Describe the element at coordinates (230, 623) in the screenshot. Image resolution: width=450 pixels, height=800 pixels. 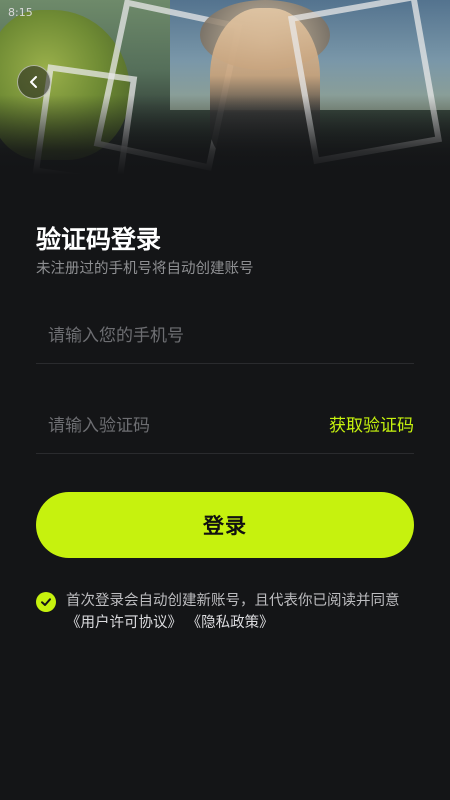
I see `privacy-policy-link: 《隐私政策》` at that location.